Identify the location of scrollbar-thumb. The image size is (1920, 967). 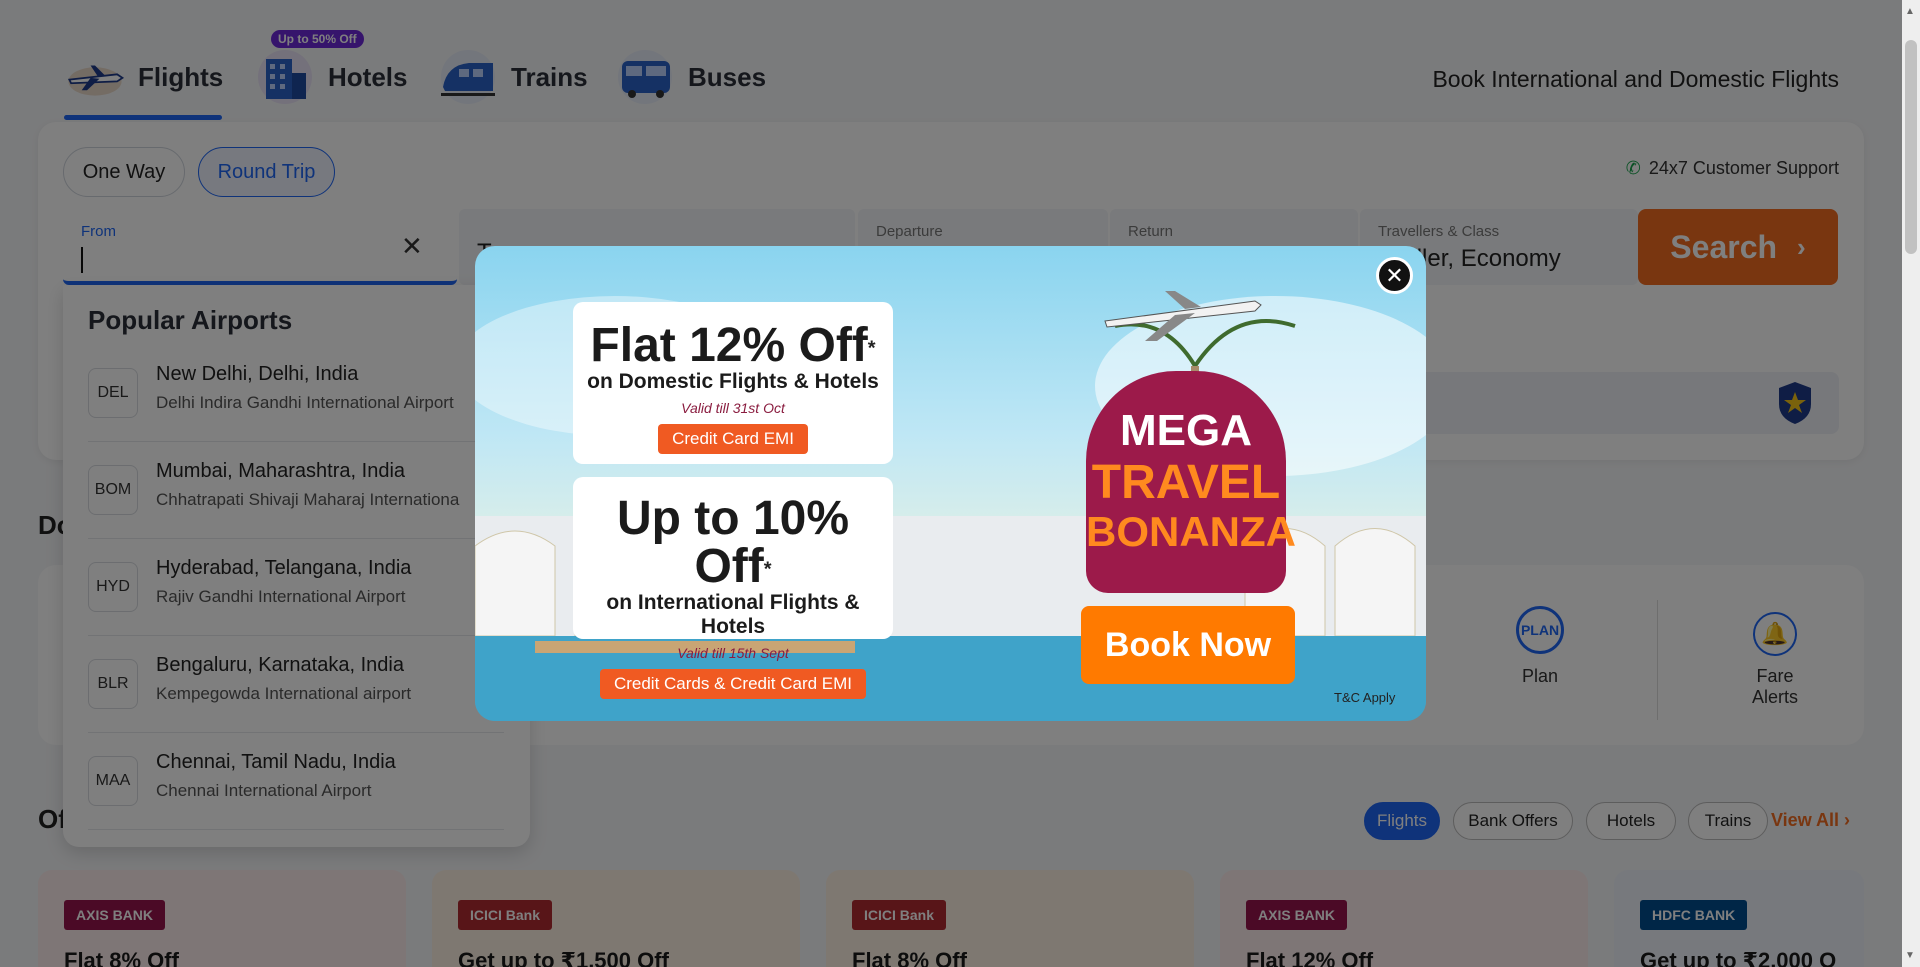
(1911, 147).